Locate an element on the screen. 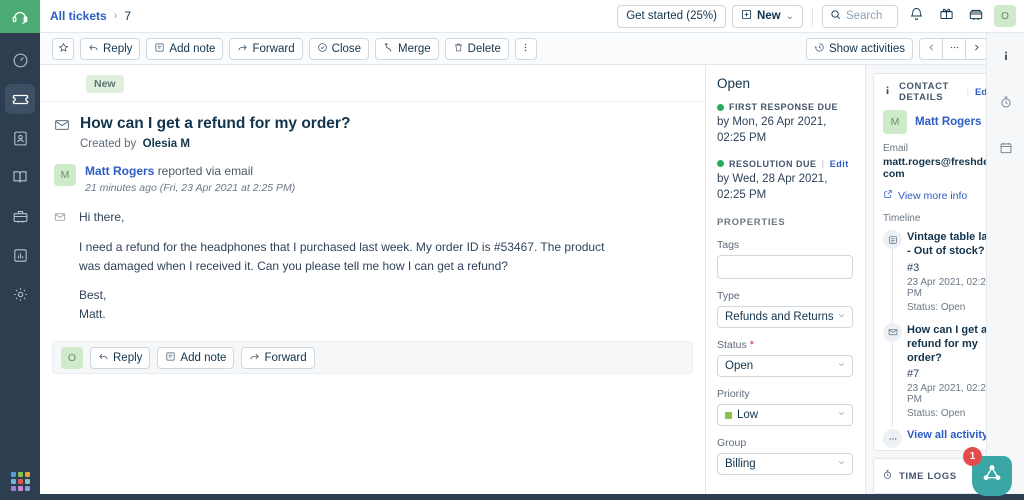 This screenshot has width=1024, height=500. message-author-row: Matt Rogers reported via email is located at coordinates (190, 171).